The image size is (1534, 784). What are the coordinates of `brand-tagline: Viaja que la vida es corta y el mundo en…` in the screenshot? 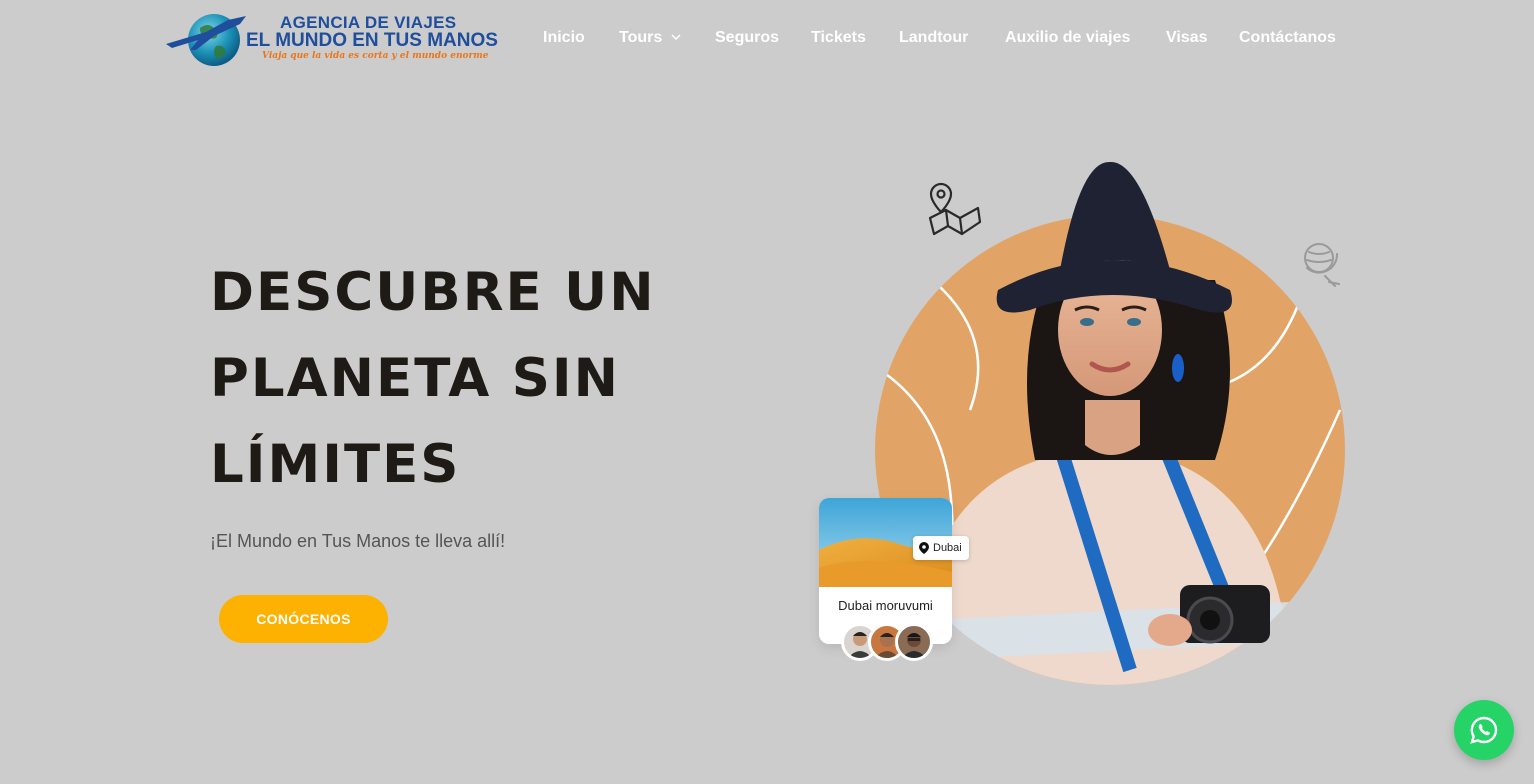 It's located at (375, 56).